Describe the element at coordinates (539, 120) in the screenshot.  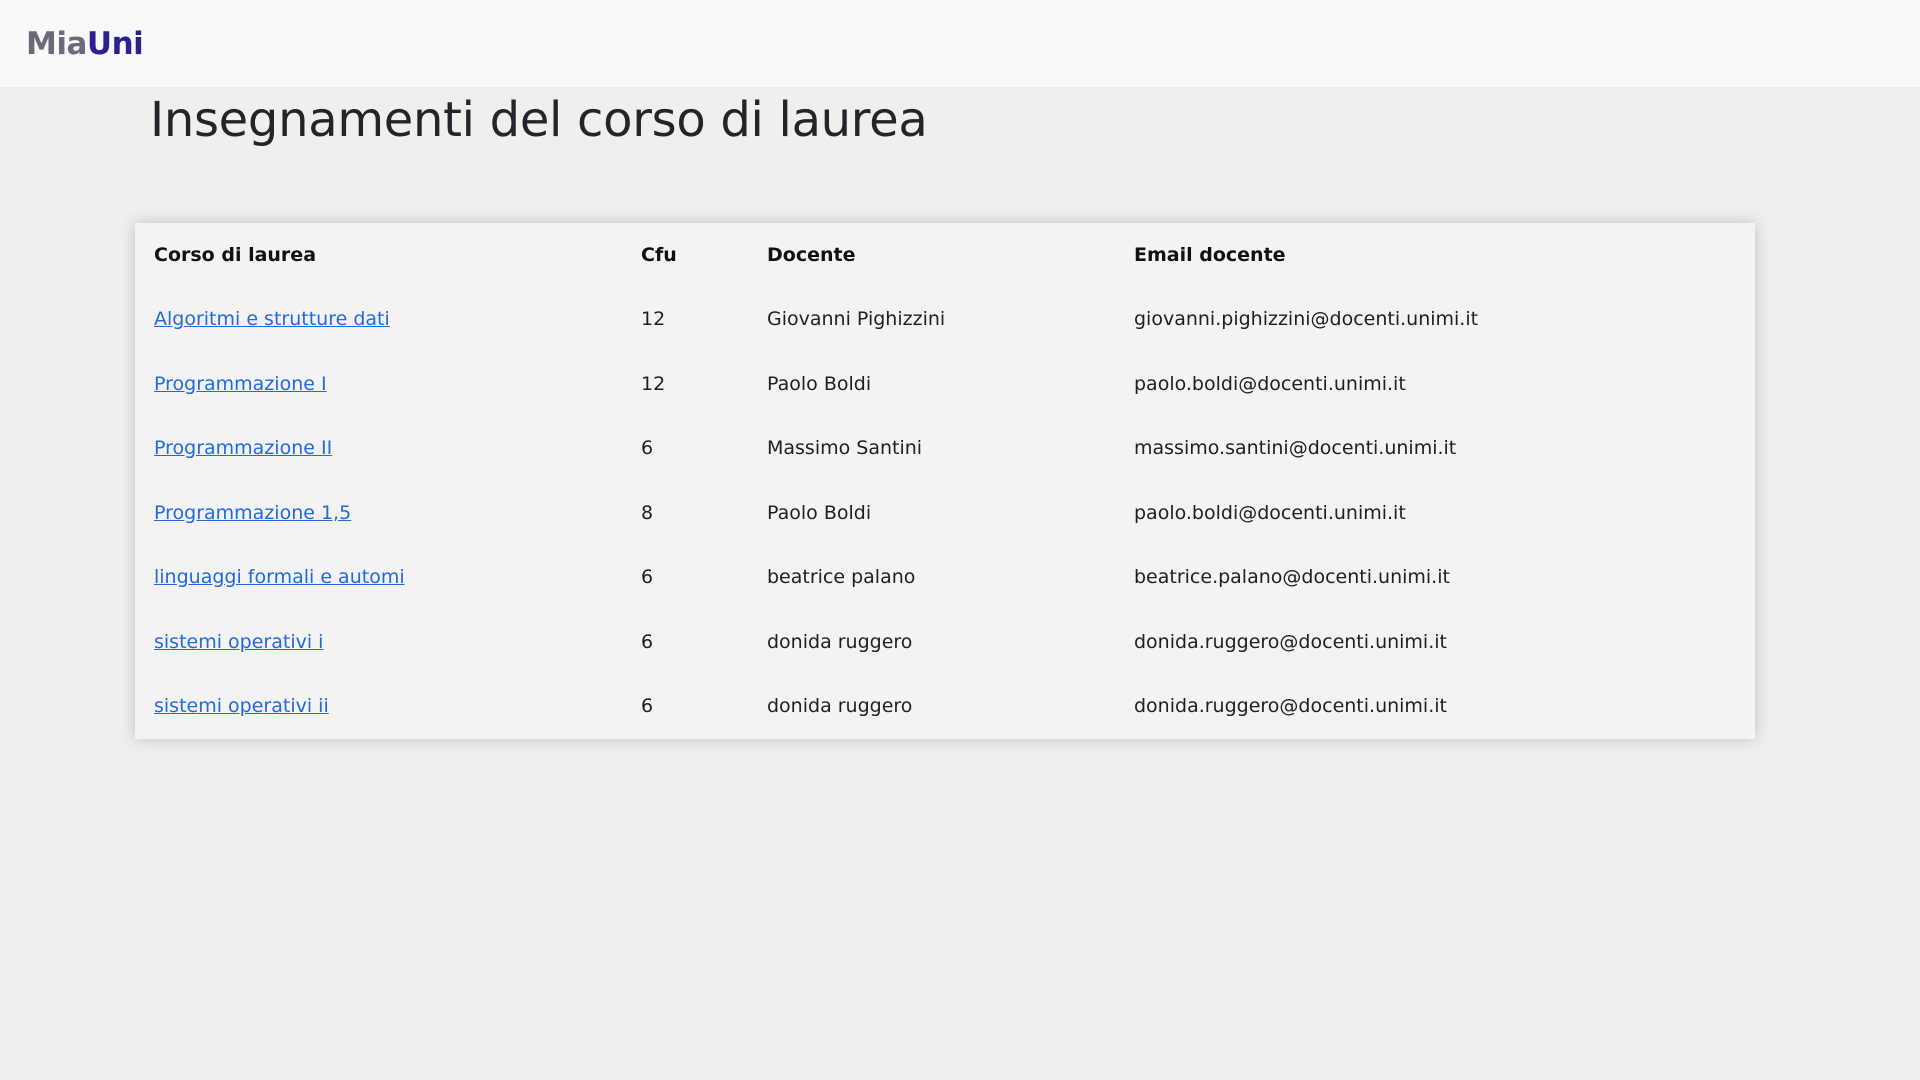
I see `page-title: Insegnamenti del corso di laurea` at that location.